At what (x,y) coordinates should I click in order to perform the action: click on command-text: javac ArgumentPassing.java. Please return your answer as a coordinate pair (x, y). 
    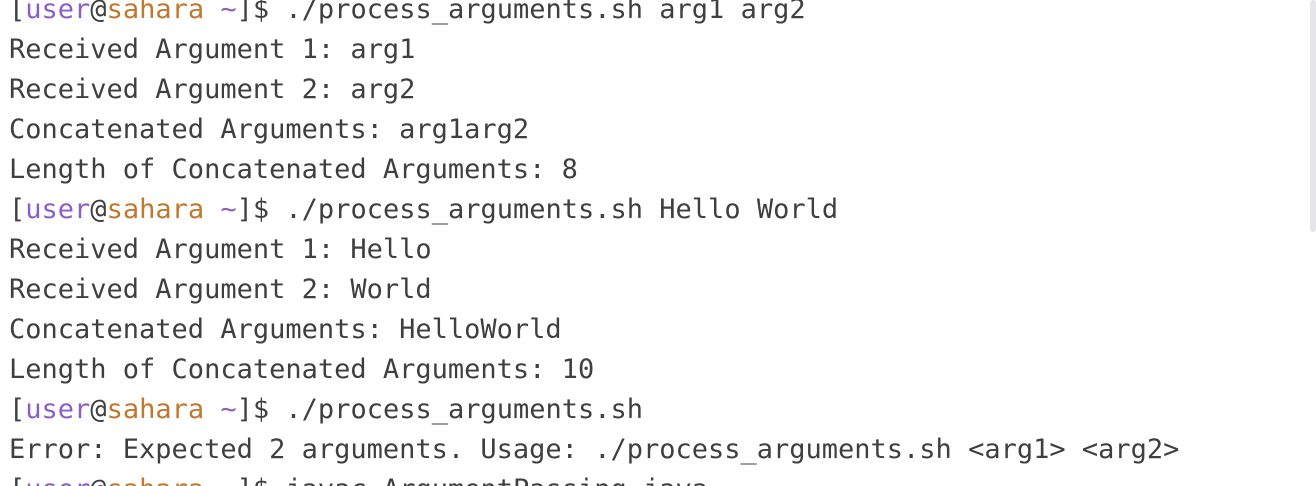
    Looking at the image, I should click on (496, 480).